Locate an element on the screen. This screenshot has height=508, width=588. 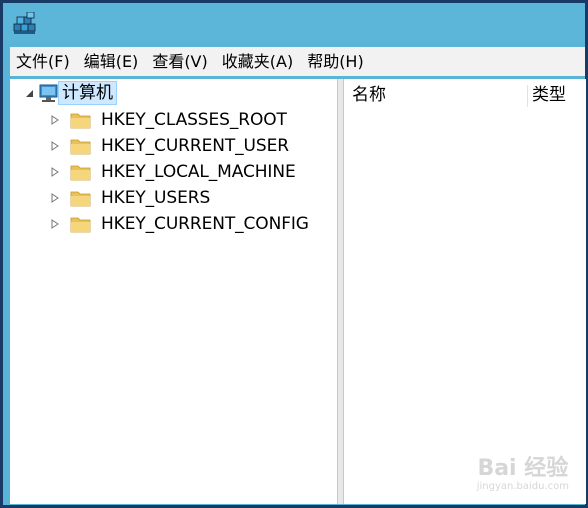
tree-node-hkey-current-user: HKEY_CURRENT_USER is located at coordinates (190, 146).